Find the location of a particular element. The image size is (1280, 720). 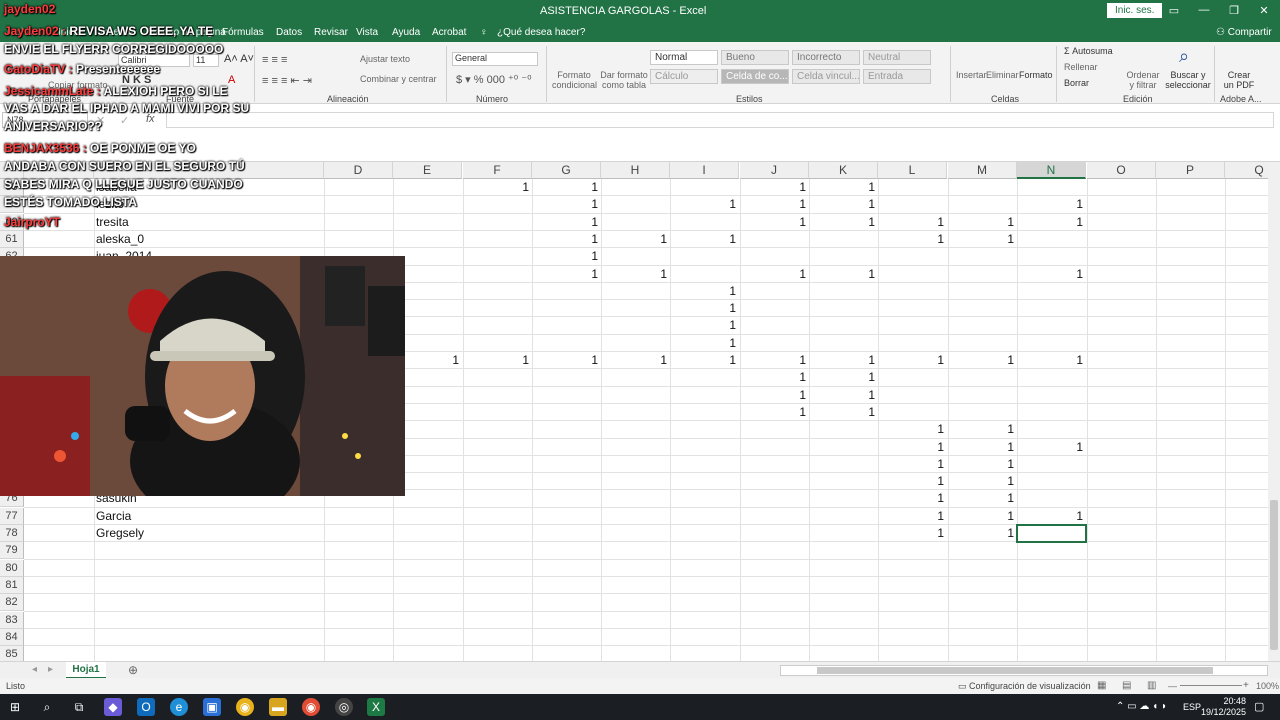

column-header-N: N is located at coordinates (1051, 170).